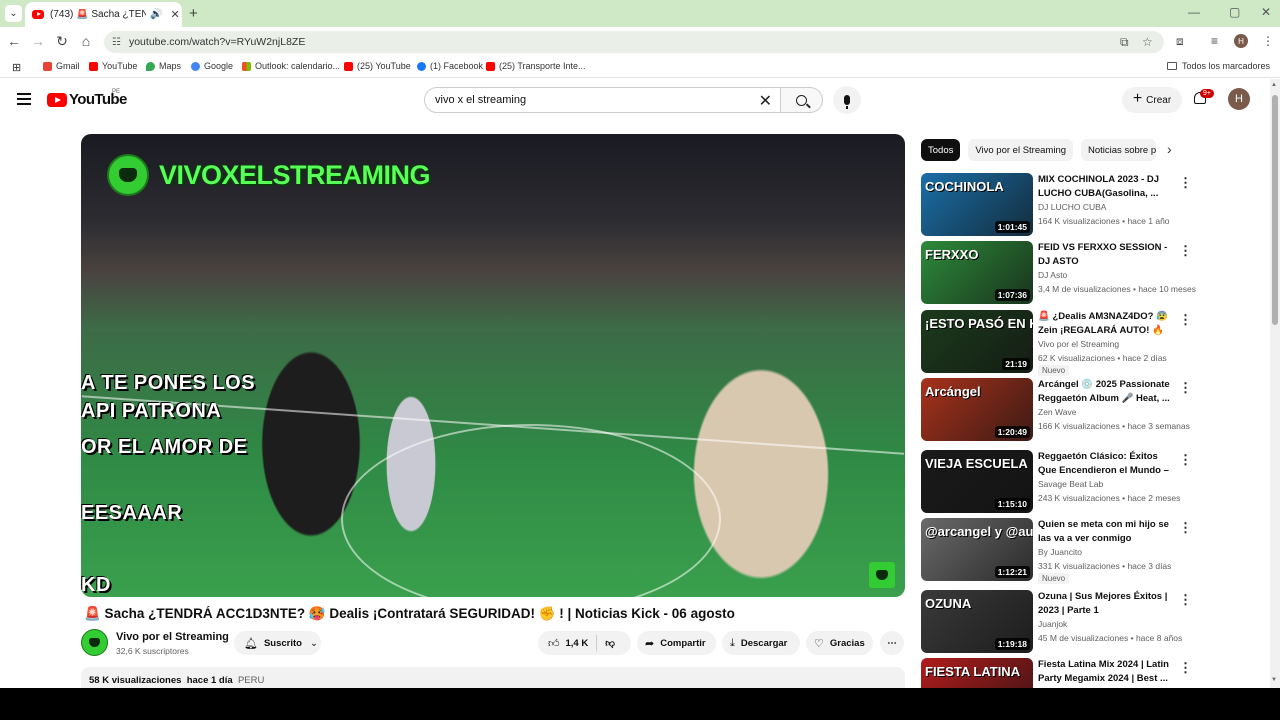 The image size is (1280, 720). I want to click on new-tab-plus-icon: +, so click(193, 13).